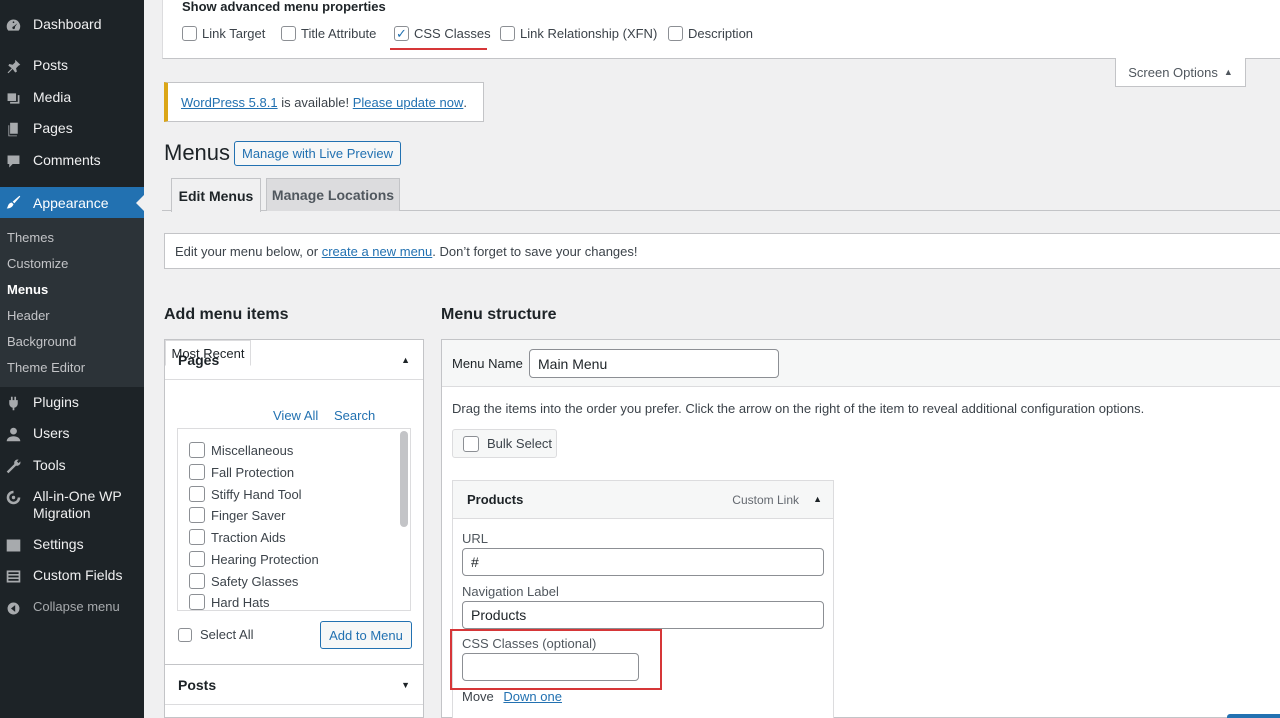  What do you see at coordinates (401, 33) in the screenshot?
I see `css-classes-checkbox` at bounding box center [401, 33].